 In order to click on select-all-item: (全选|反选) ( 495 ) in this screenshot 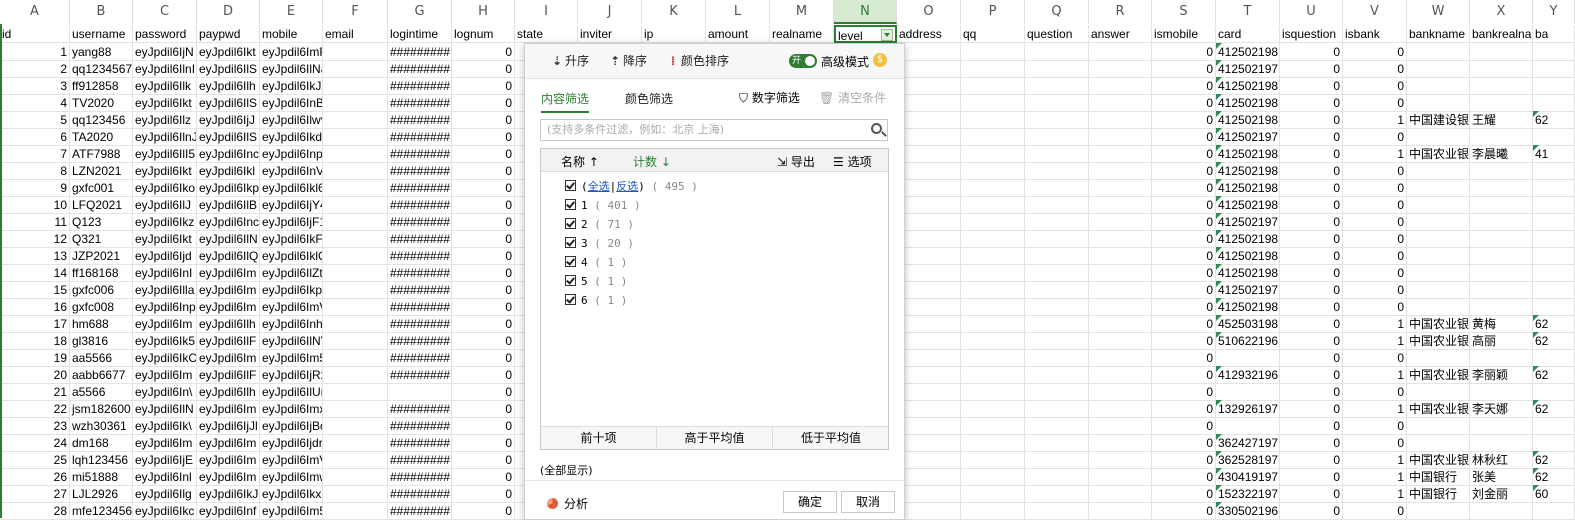, I will do `click(631, 187)`.